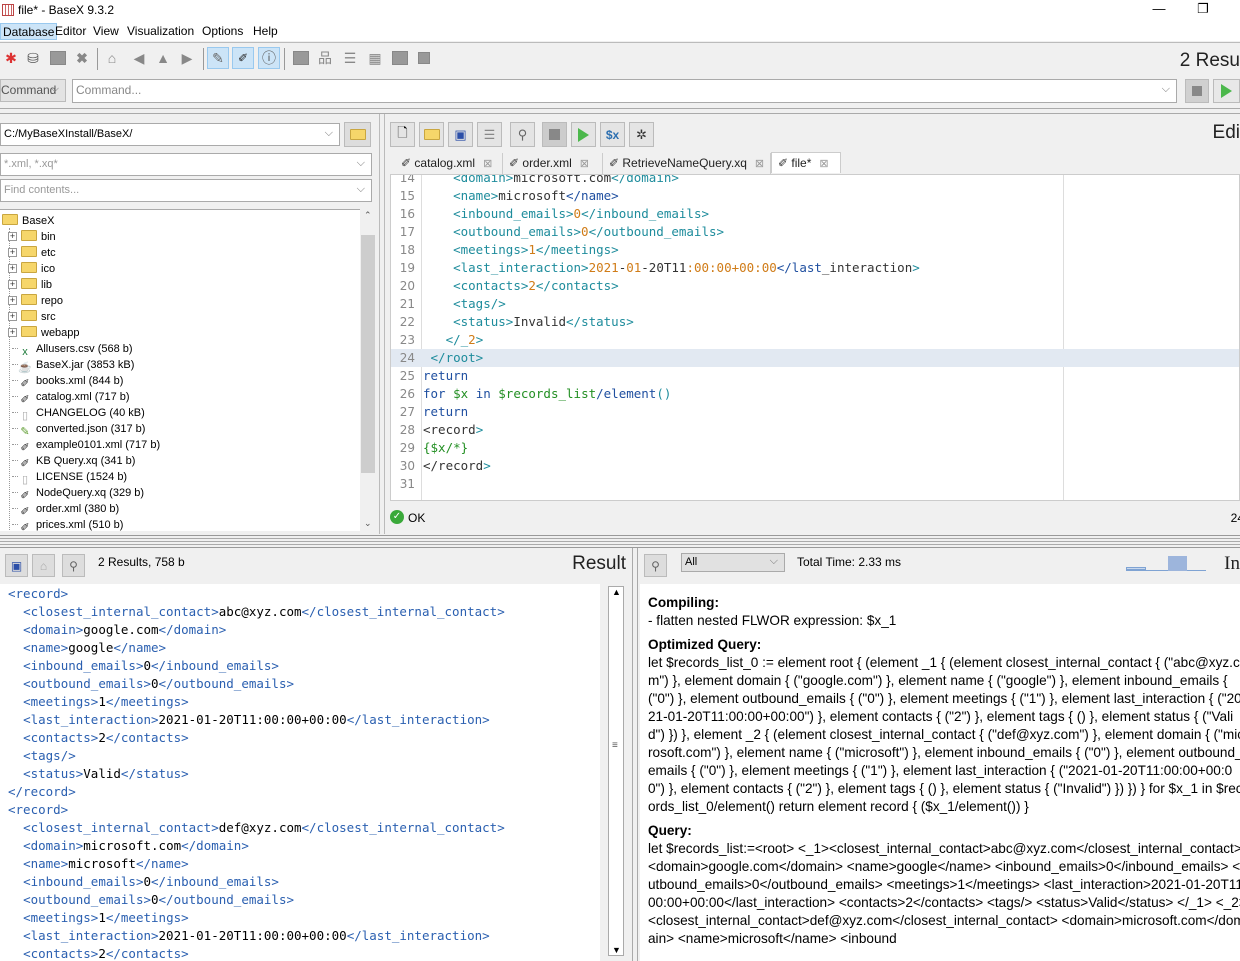 Image resolution: width=1240 pixels, height=961 pixels. What do you see at coordinates (616, 592) in the screenshot?
I see `scroll-up-icon: ▲` at bounding box center [616, 592].